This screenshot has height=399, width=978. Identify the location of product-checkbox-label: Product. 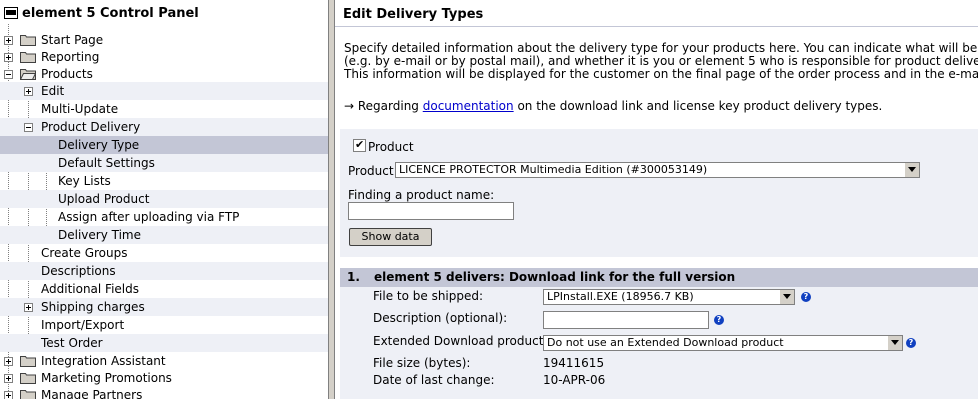
(391, 147).